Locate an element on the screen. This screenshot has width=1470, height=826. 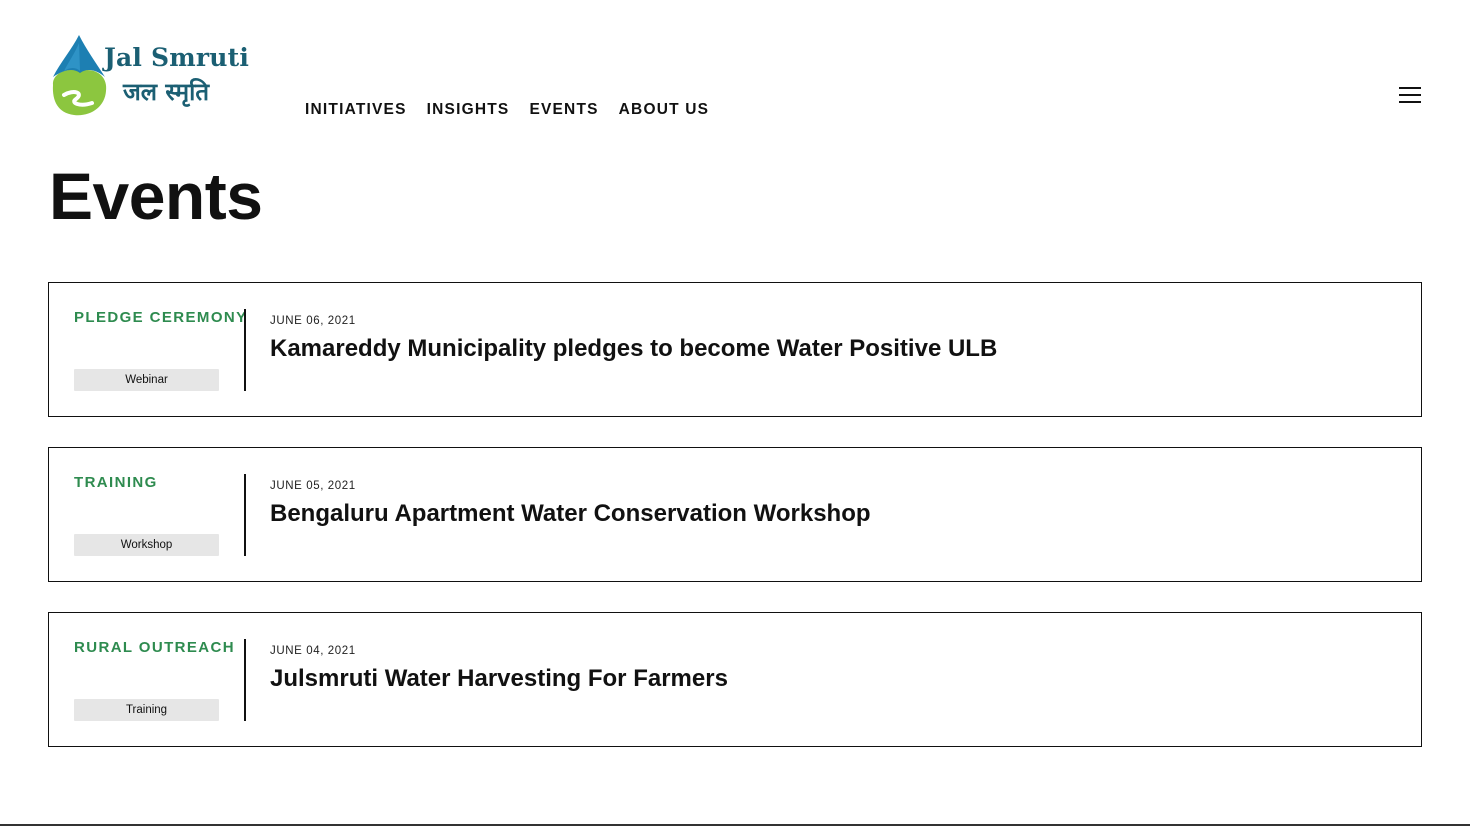
event-date: JUNE 05, 2021 is located at coordinates (313, 486).